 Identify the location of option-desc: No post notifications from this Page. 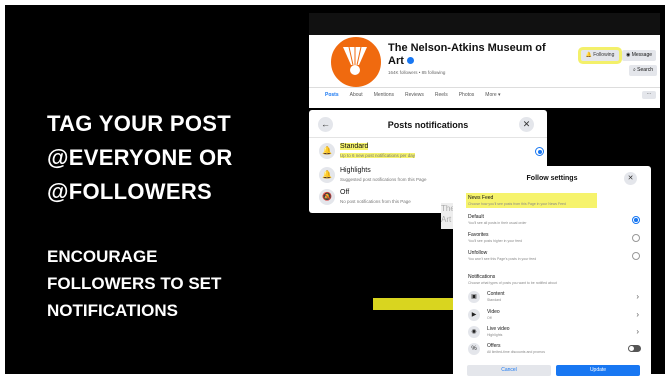
(375, 201).